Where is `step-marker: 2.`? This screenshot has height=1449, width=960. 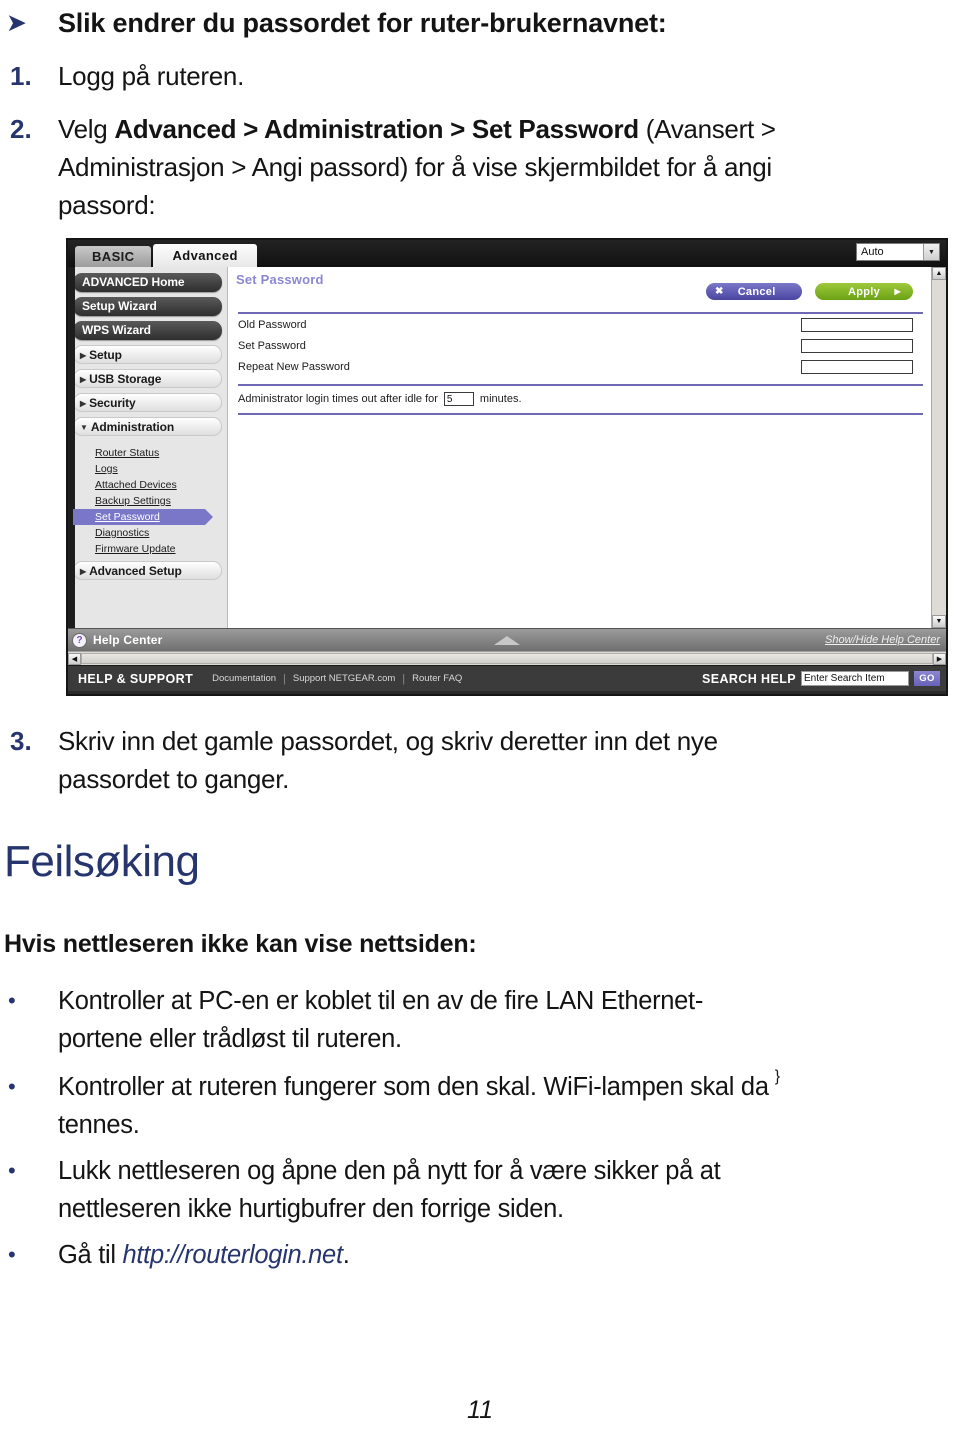
step-marker: 2. is located at coordinates (21, 129).